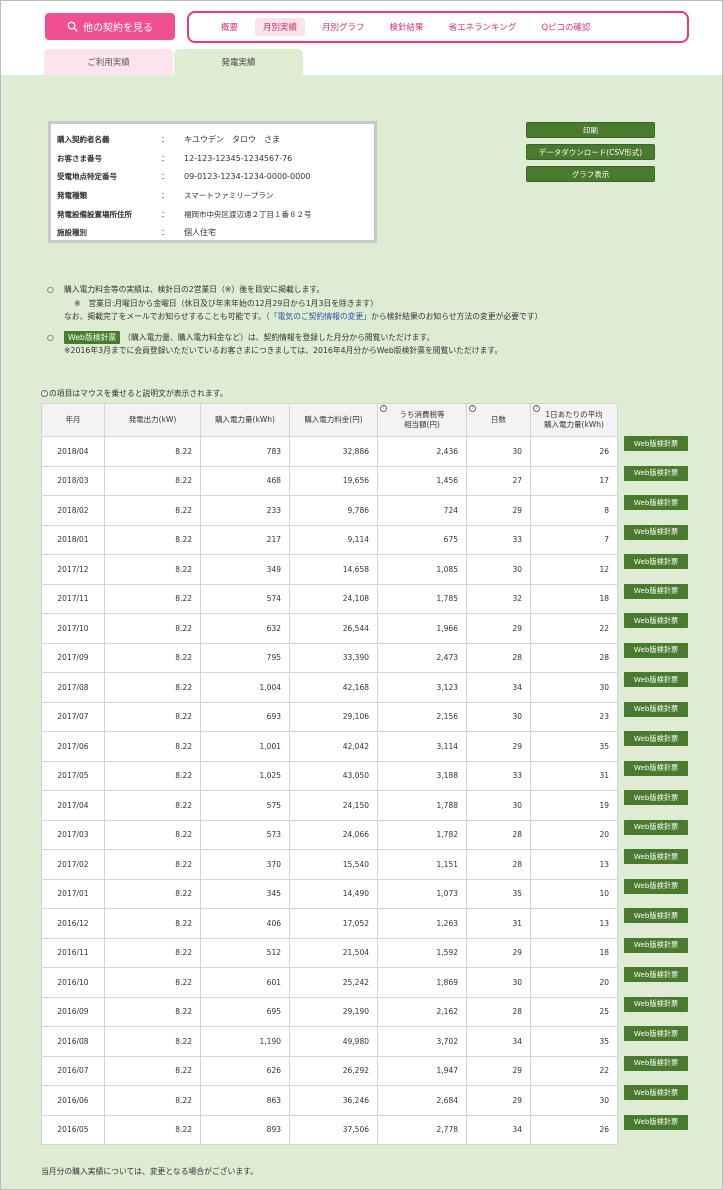 This screenshot has width=723, height=1190. What do you see at coordinates (73, 480) in the screenshot?
I see `table-cell: 2018/03` at bounding box center [73, 480].